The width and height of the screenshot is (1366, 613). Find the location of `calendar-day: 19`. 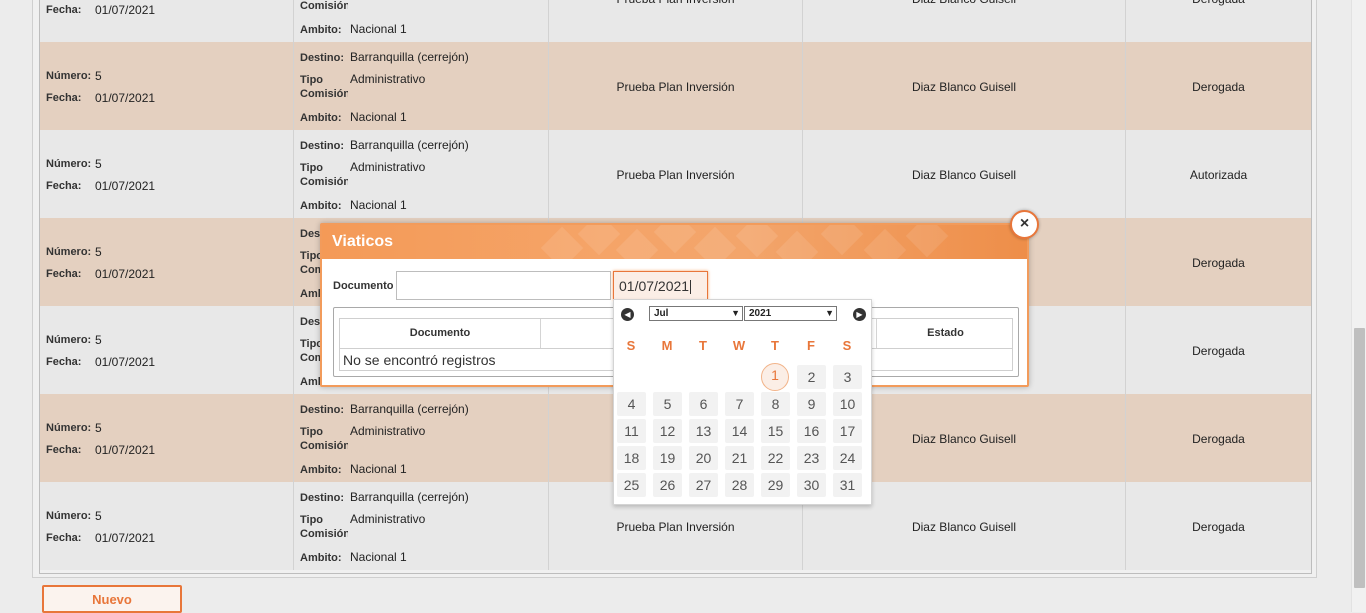

calendar-day: 19 is located at coordinates (667, 458).